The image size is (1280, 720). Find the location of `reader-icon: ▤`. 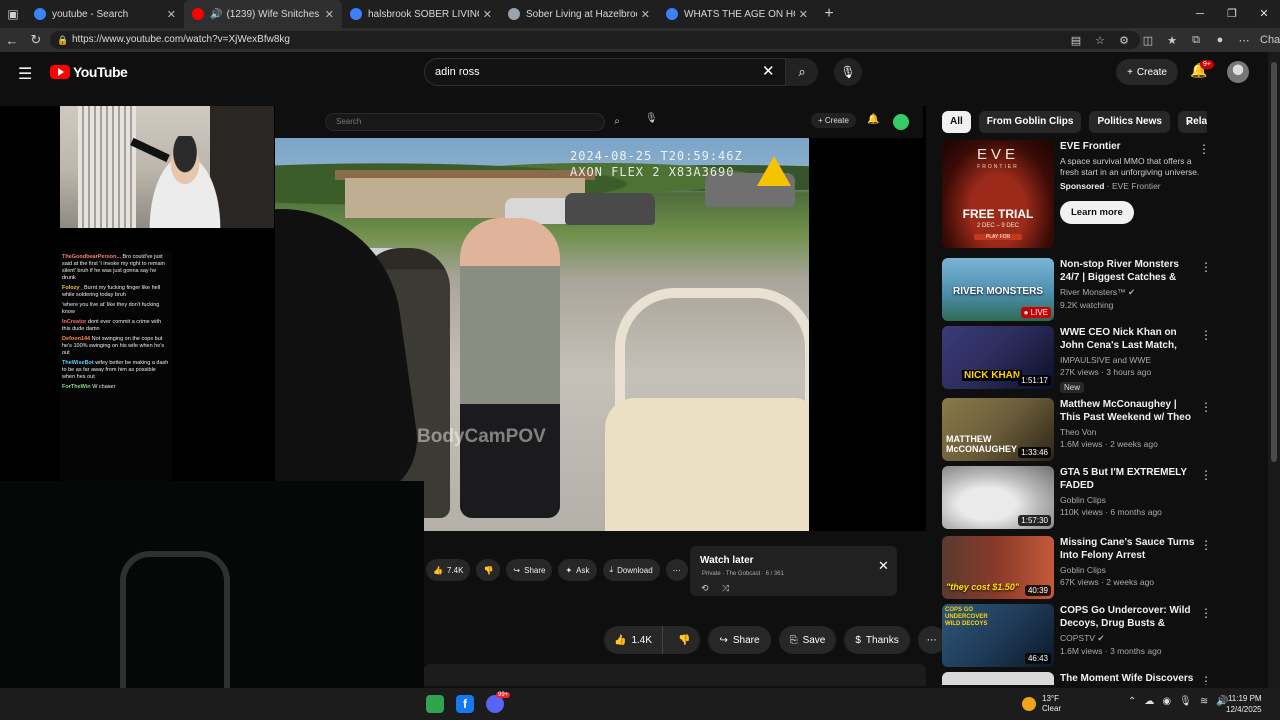

reader-icon: ▤ is located at coordinates (1076, 40).